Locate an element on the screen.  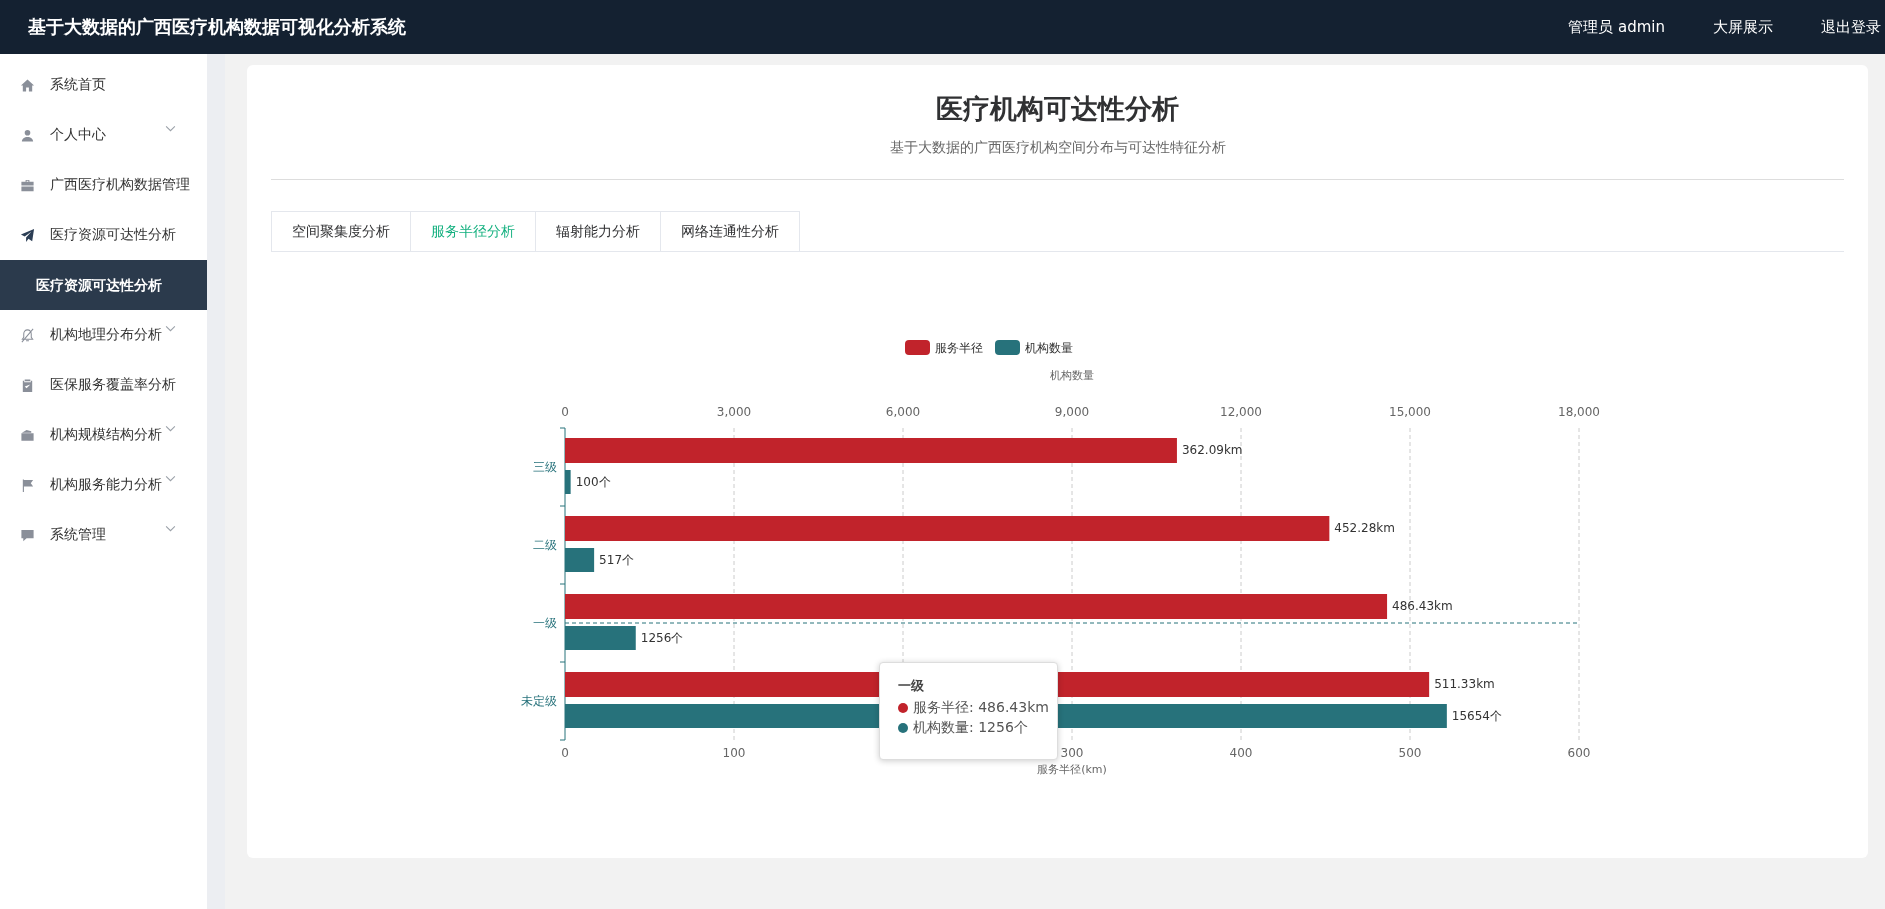
value-label: 486.43km is located at coordinates (1422, 606).